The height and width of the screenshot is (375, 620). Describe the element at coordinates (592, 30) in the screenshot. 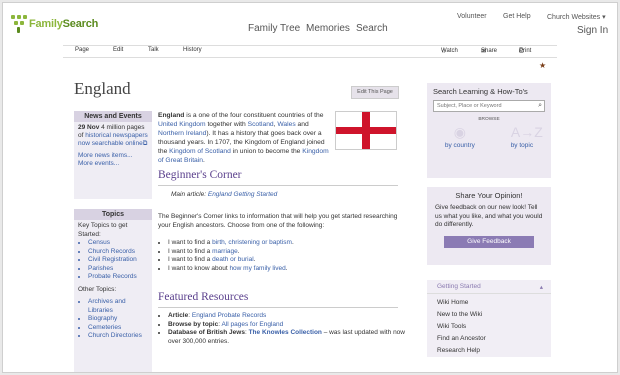

I see `signin-link: Sign In` at that location.